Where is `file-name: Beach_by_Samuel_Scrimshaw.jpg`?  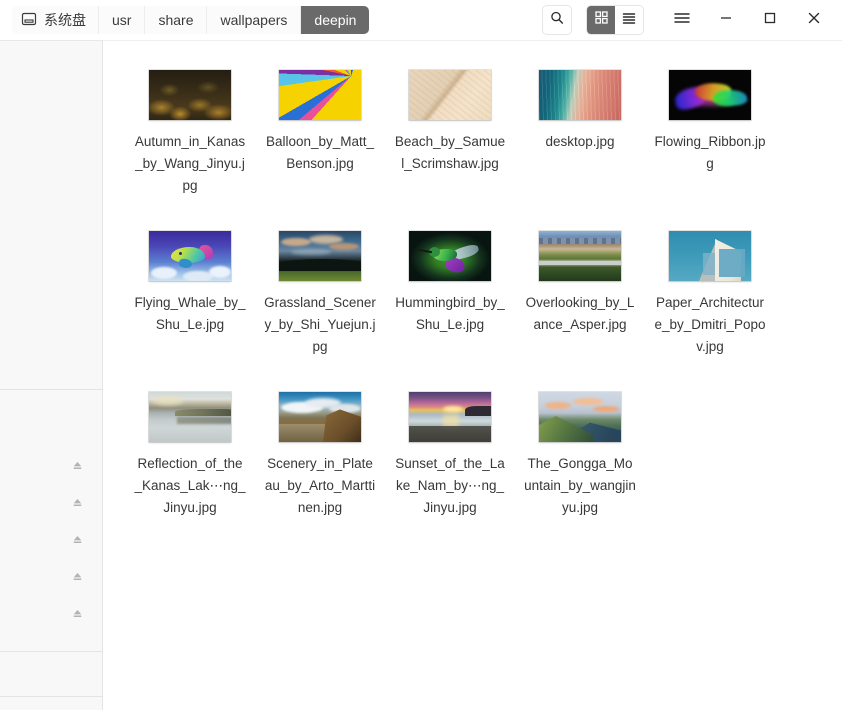 file-name: Beach_by_Samuel_Scrimshaw.jpg is located at coordinates (450, 152).